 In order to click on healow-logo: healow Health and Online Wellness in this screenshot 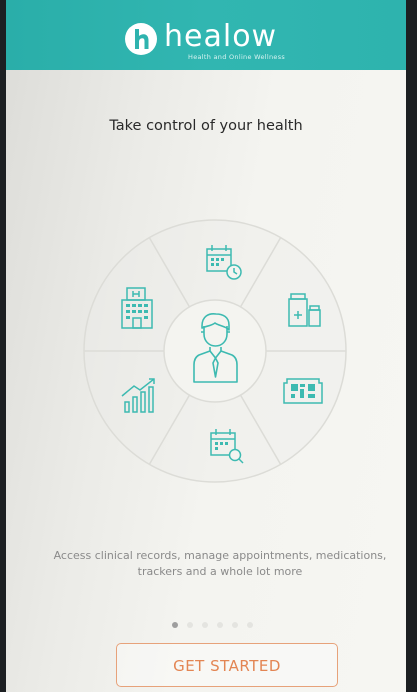, I will do `click(204, 45)`.